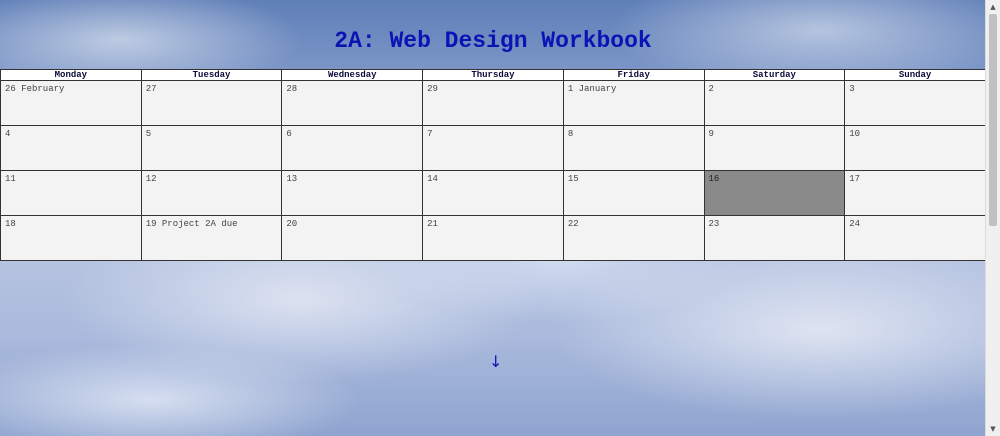 The height and width of the screenshot is (436, 1000). Describe the element at coordinates (915, 103) in the screenshot. I see `day-cell: 3` at that location.